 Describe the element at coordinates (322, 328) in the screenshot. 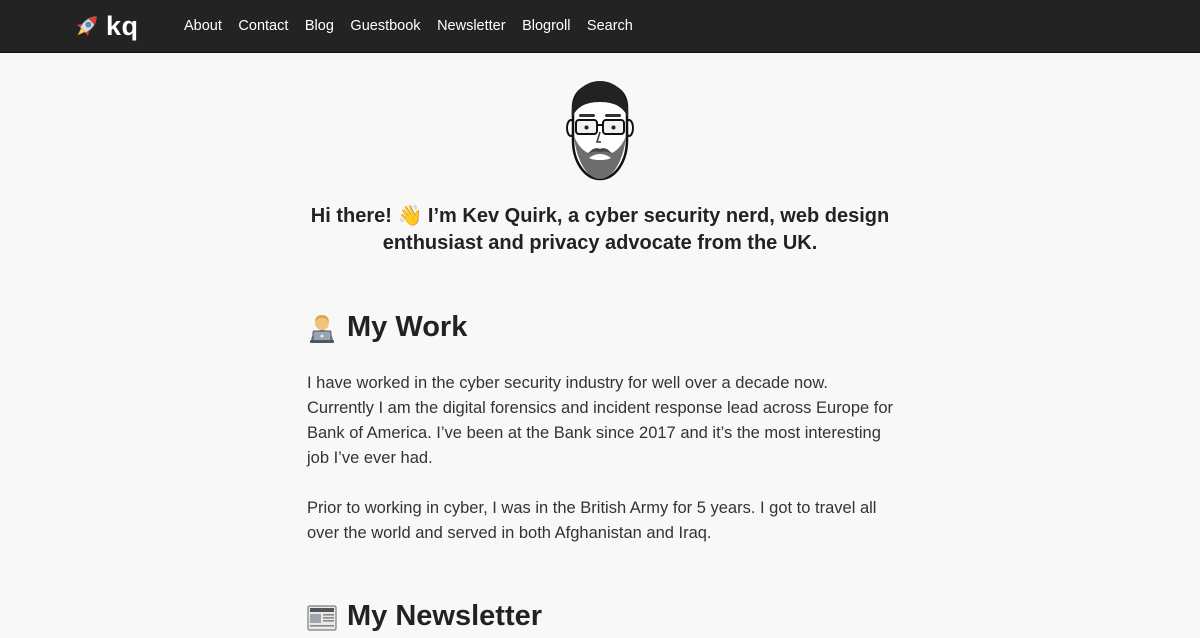

I see `technologist-icon` at that location.